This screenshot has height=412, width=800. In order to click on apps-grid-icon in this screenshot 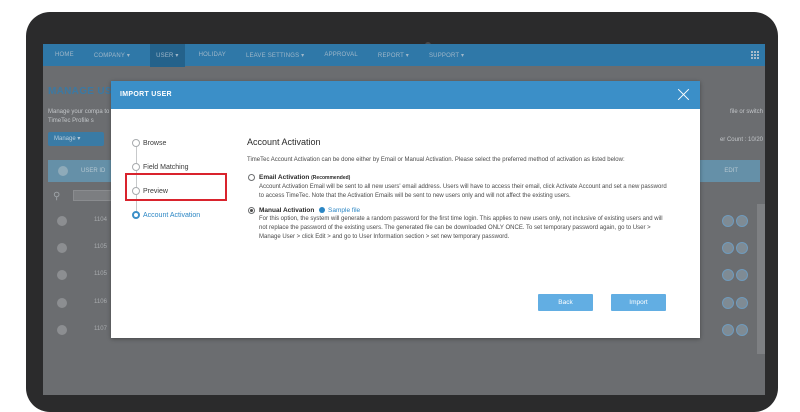, I will do `click(755, 55)`.